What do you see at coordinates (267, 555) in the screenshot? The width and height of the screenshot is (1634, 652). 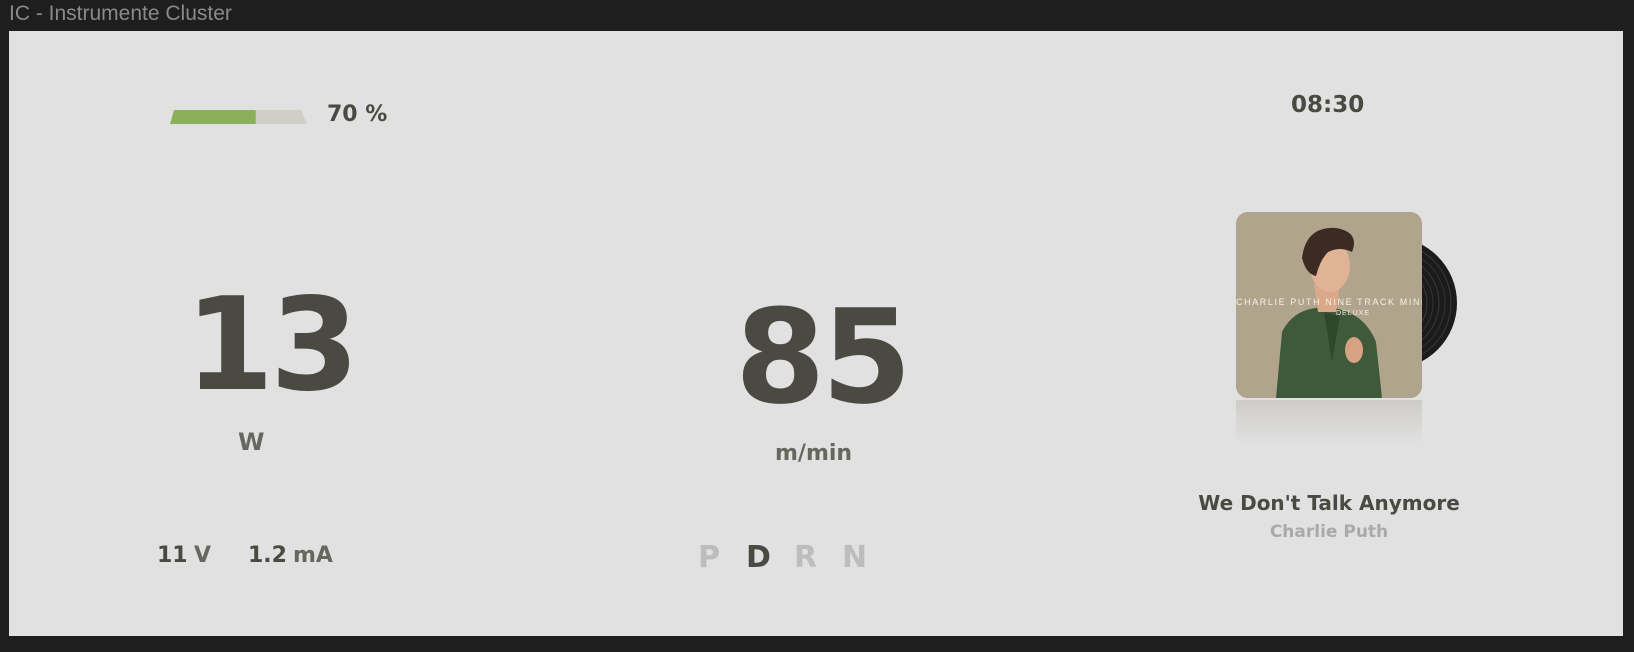 I see `current-value: 1.2` at bounding box center [267, 555].